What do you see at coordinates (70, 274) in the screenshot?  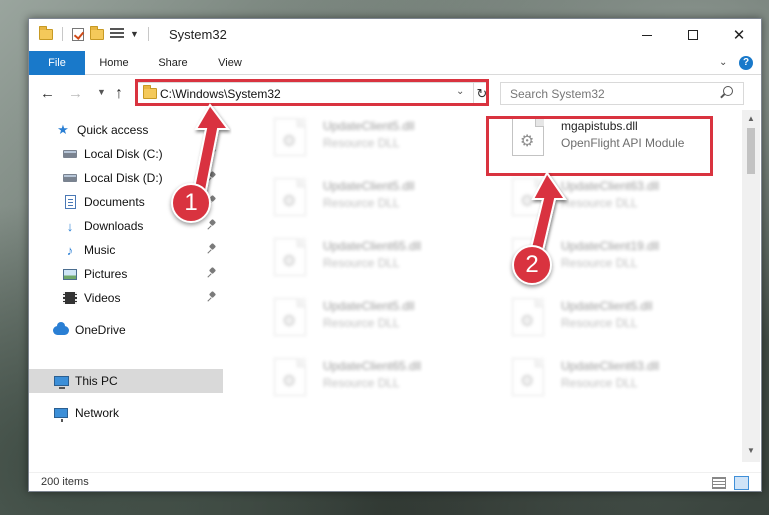 I see `pictures-icon` at bounding box center [70, 274].